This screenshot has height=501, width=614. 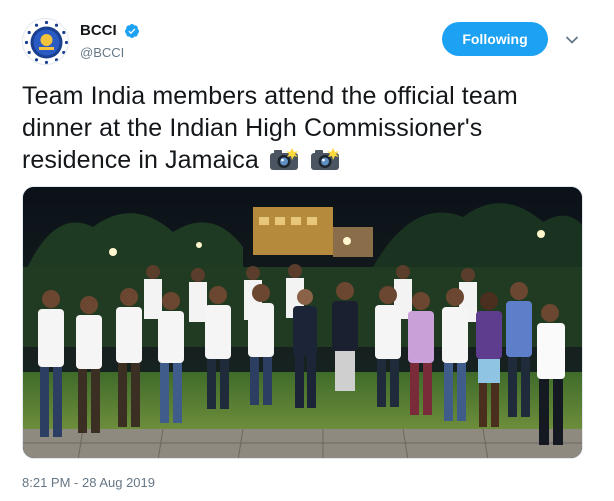 What do you see at coordinates (88, 482) in the screenshot?
I see `tweet-timestamp: 8:21 PM - 28 Aug 2019` at bounding box center [88, 482].